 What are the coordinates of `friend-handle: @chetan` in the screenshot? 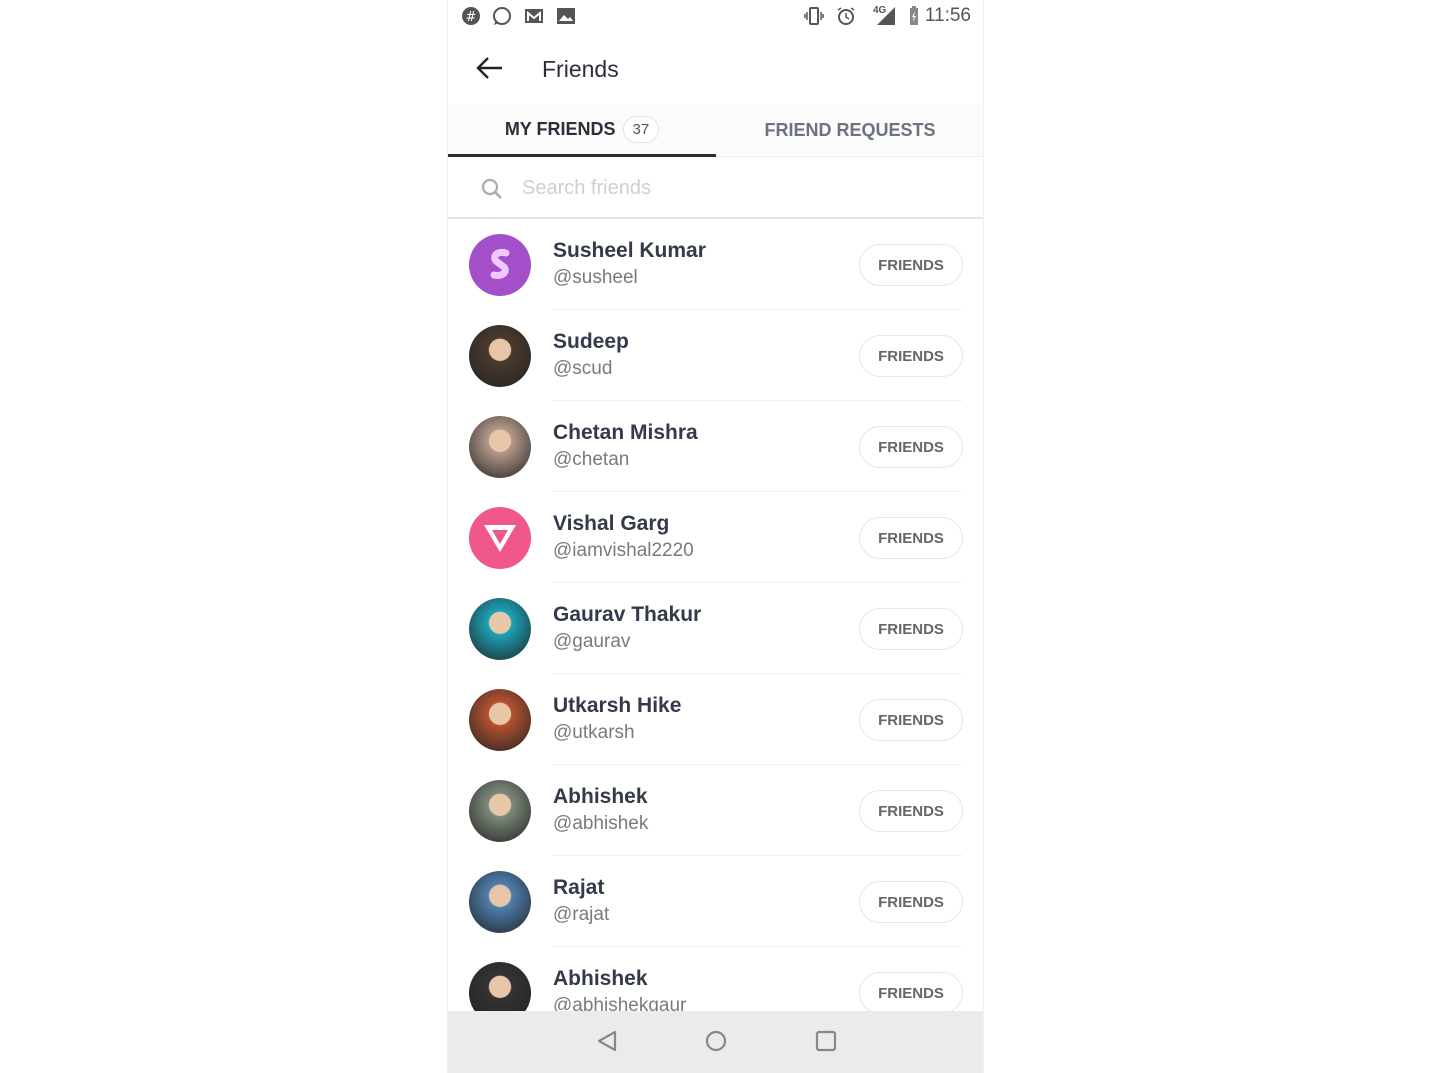 It's located at (591, 459).